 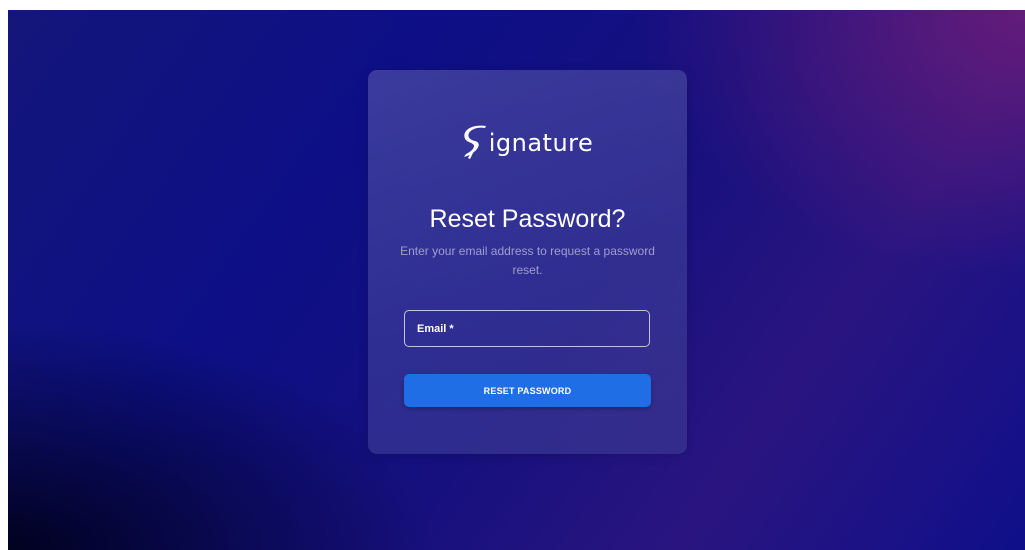 What do you see at coordinates (474, 142) in the screenshot?
I see `signature-s-logo-icon` at bounding box center [474, 142].